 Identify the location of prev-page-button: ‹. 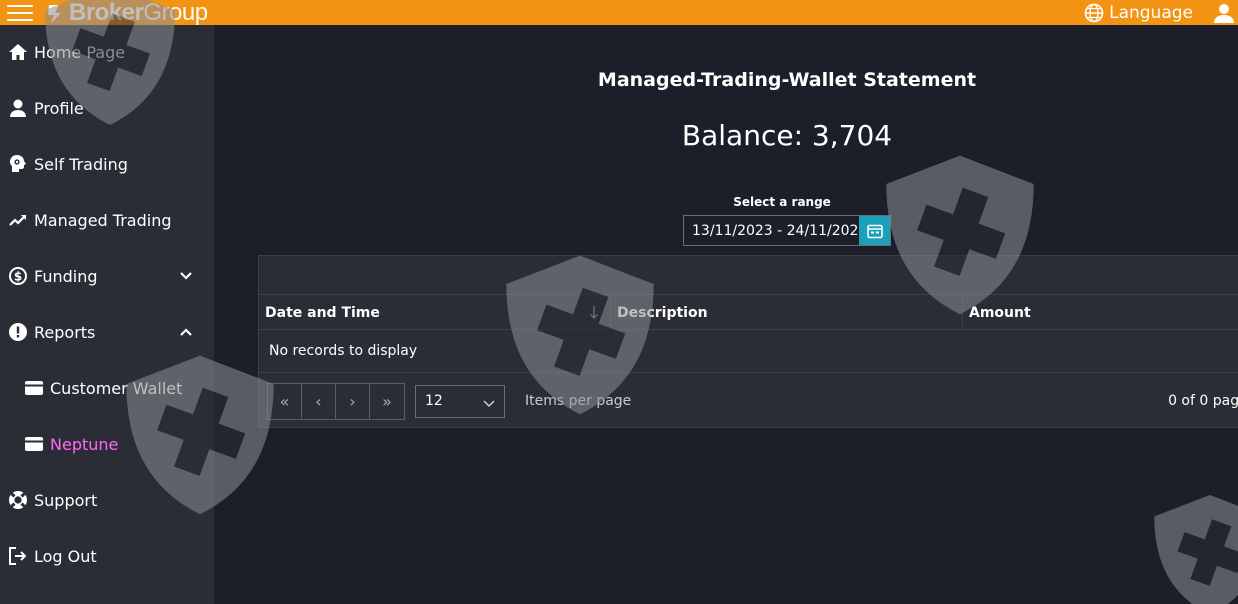
(319, 401).